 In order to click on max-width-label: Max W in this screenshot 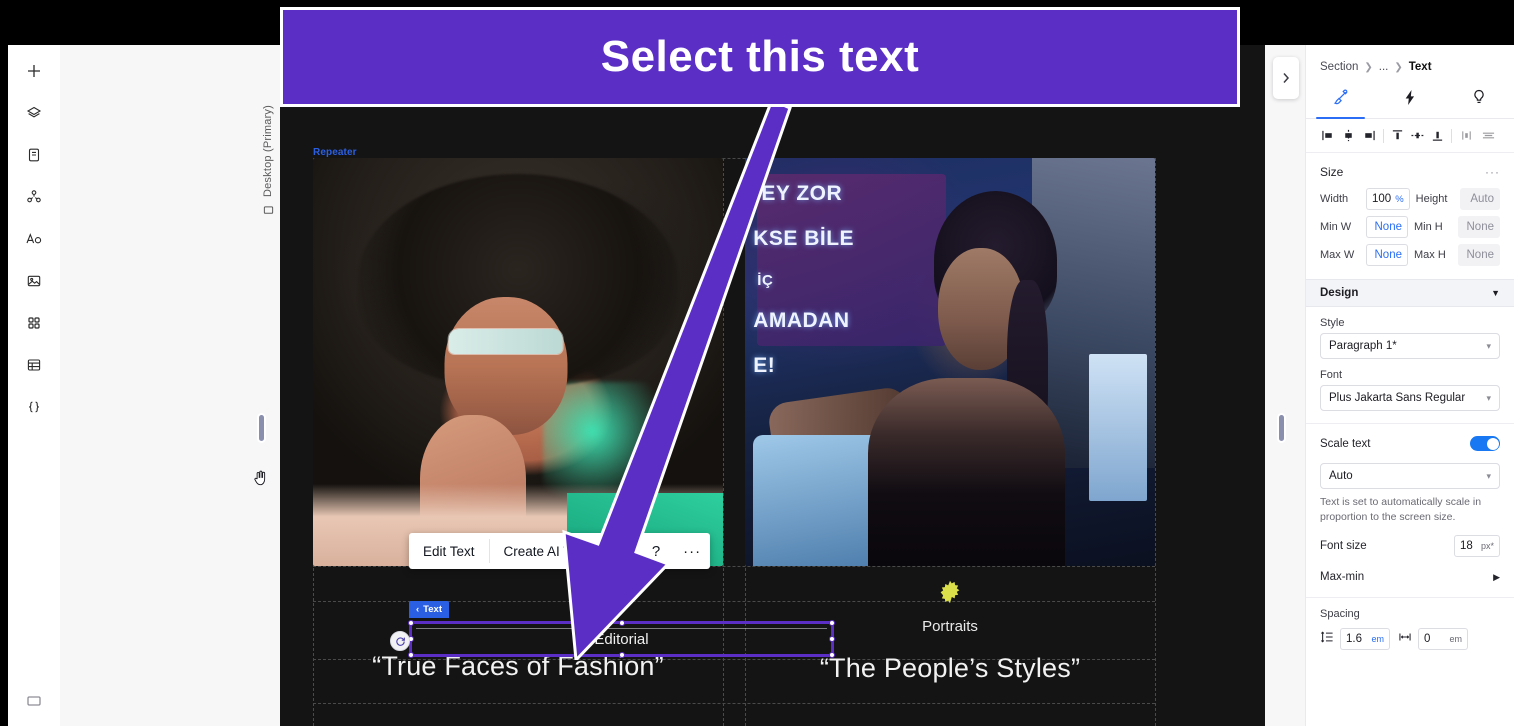, I will do `click(1337, 255)`.